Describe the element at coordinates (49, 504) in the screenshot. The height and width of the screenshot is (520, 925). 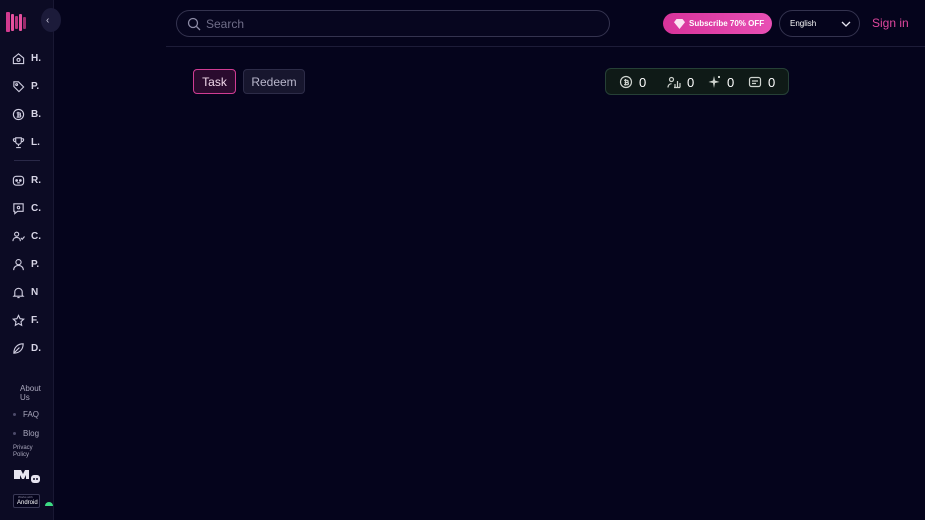
I see `android-icon` at that location.